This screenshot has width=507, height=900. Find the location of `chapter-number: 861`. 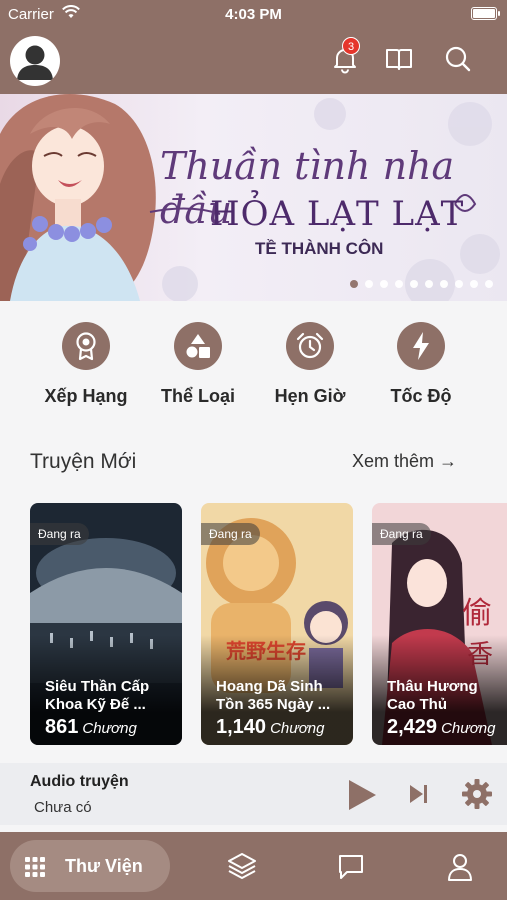

chapter-number: 861 is located at coordinates (62, 727).